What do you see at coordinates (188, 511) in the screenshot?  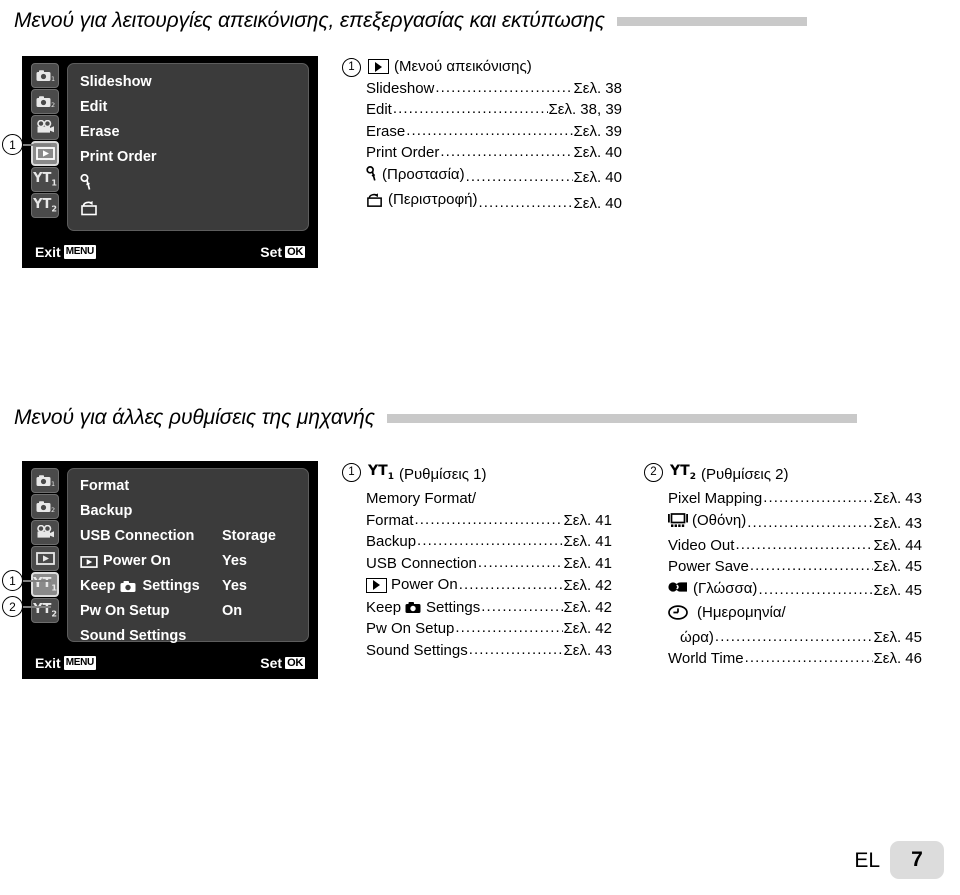 I see `menu-item-backup: Backup` at bounding box center [188, 511].